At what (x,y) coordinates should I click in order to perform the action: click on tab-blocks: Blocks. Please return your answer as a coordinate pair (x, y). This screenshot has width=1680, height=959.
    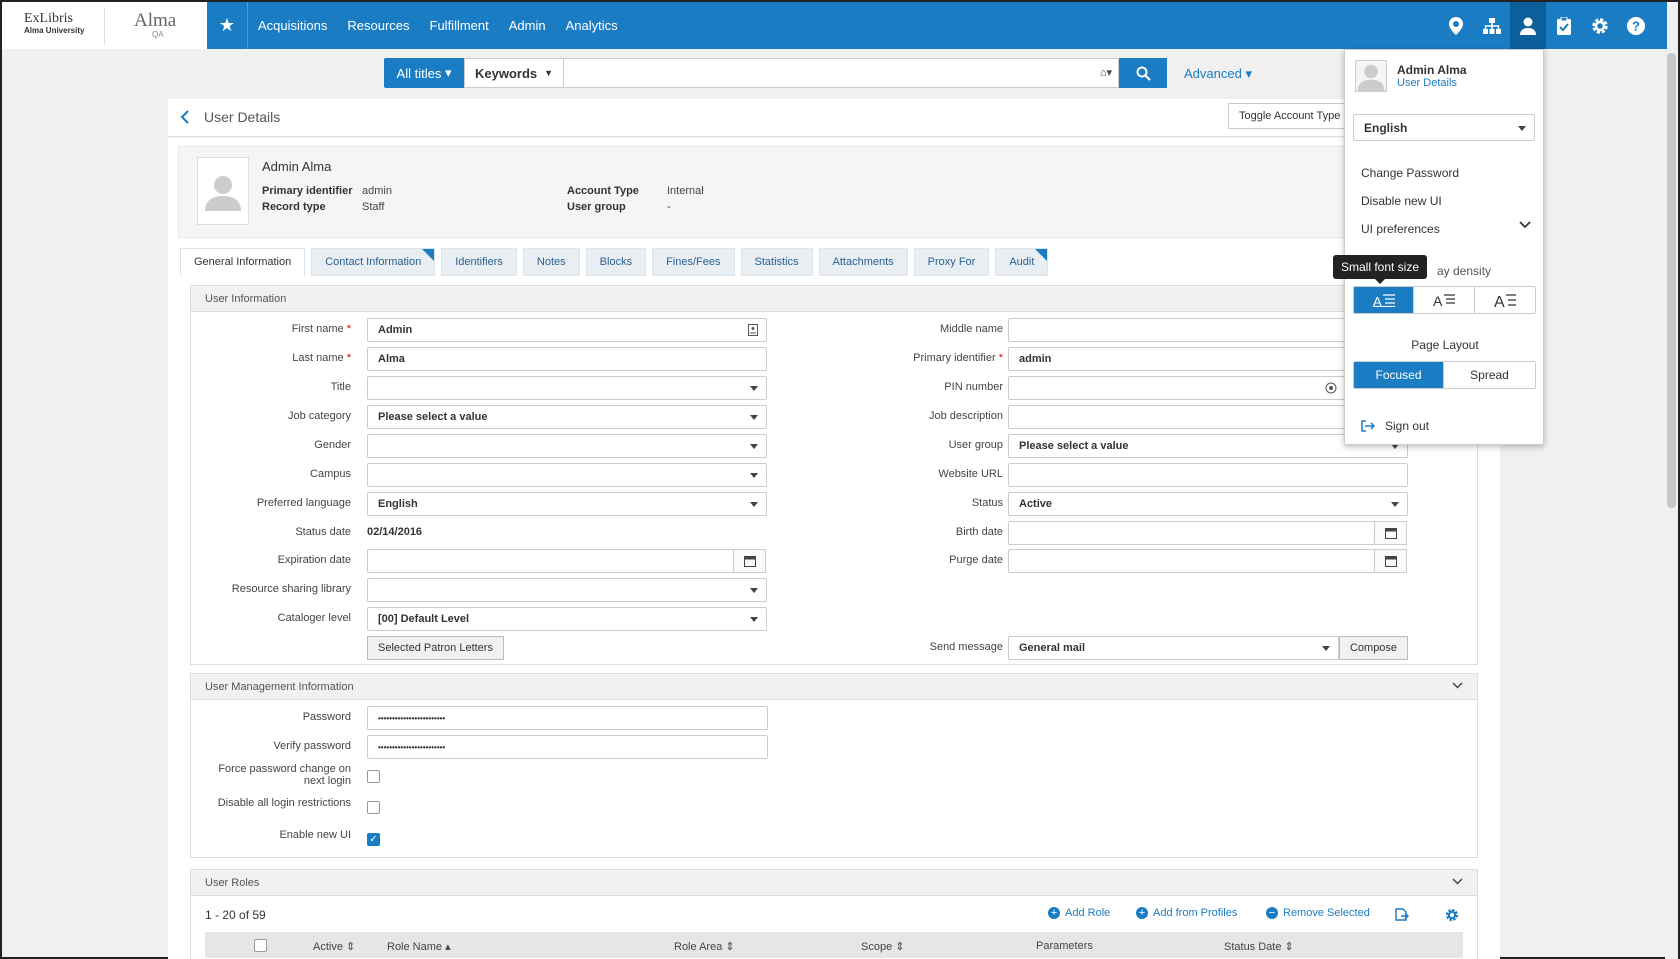
    Looking at the image, I should click on (616, 262).